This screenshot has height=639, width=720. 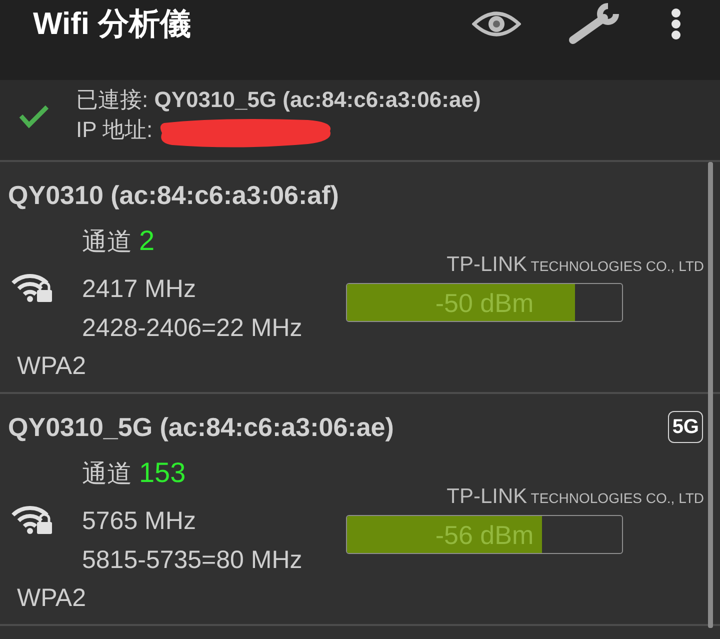 I want to click on network-name: QY0310_5G (ac:84:c6:a3:06:ae), so click(x=201, y=427).